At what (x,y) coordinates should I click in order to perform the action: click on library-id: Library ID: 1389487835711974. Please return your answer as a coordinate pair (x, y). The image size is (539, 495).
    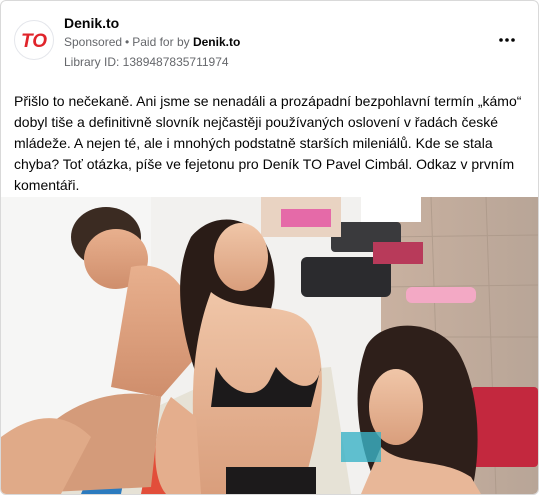
    Looking at the image, I should click on (146, 62).